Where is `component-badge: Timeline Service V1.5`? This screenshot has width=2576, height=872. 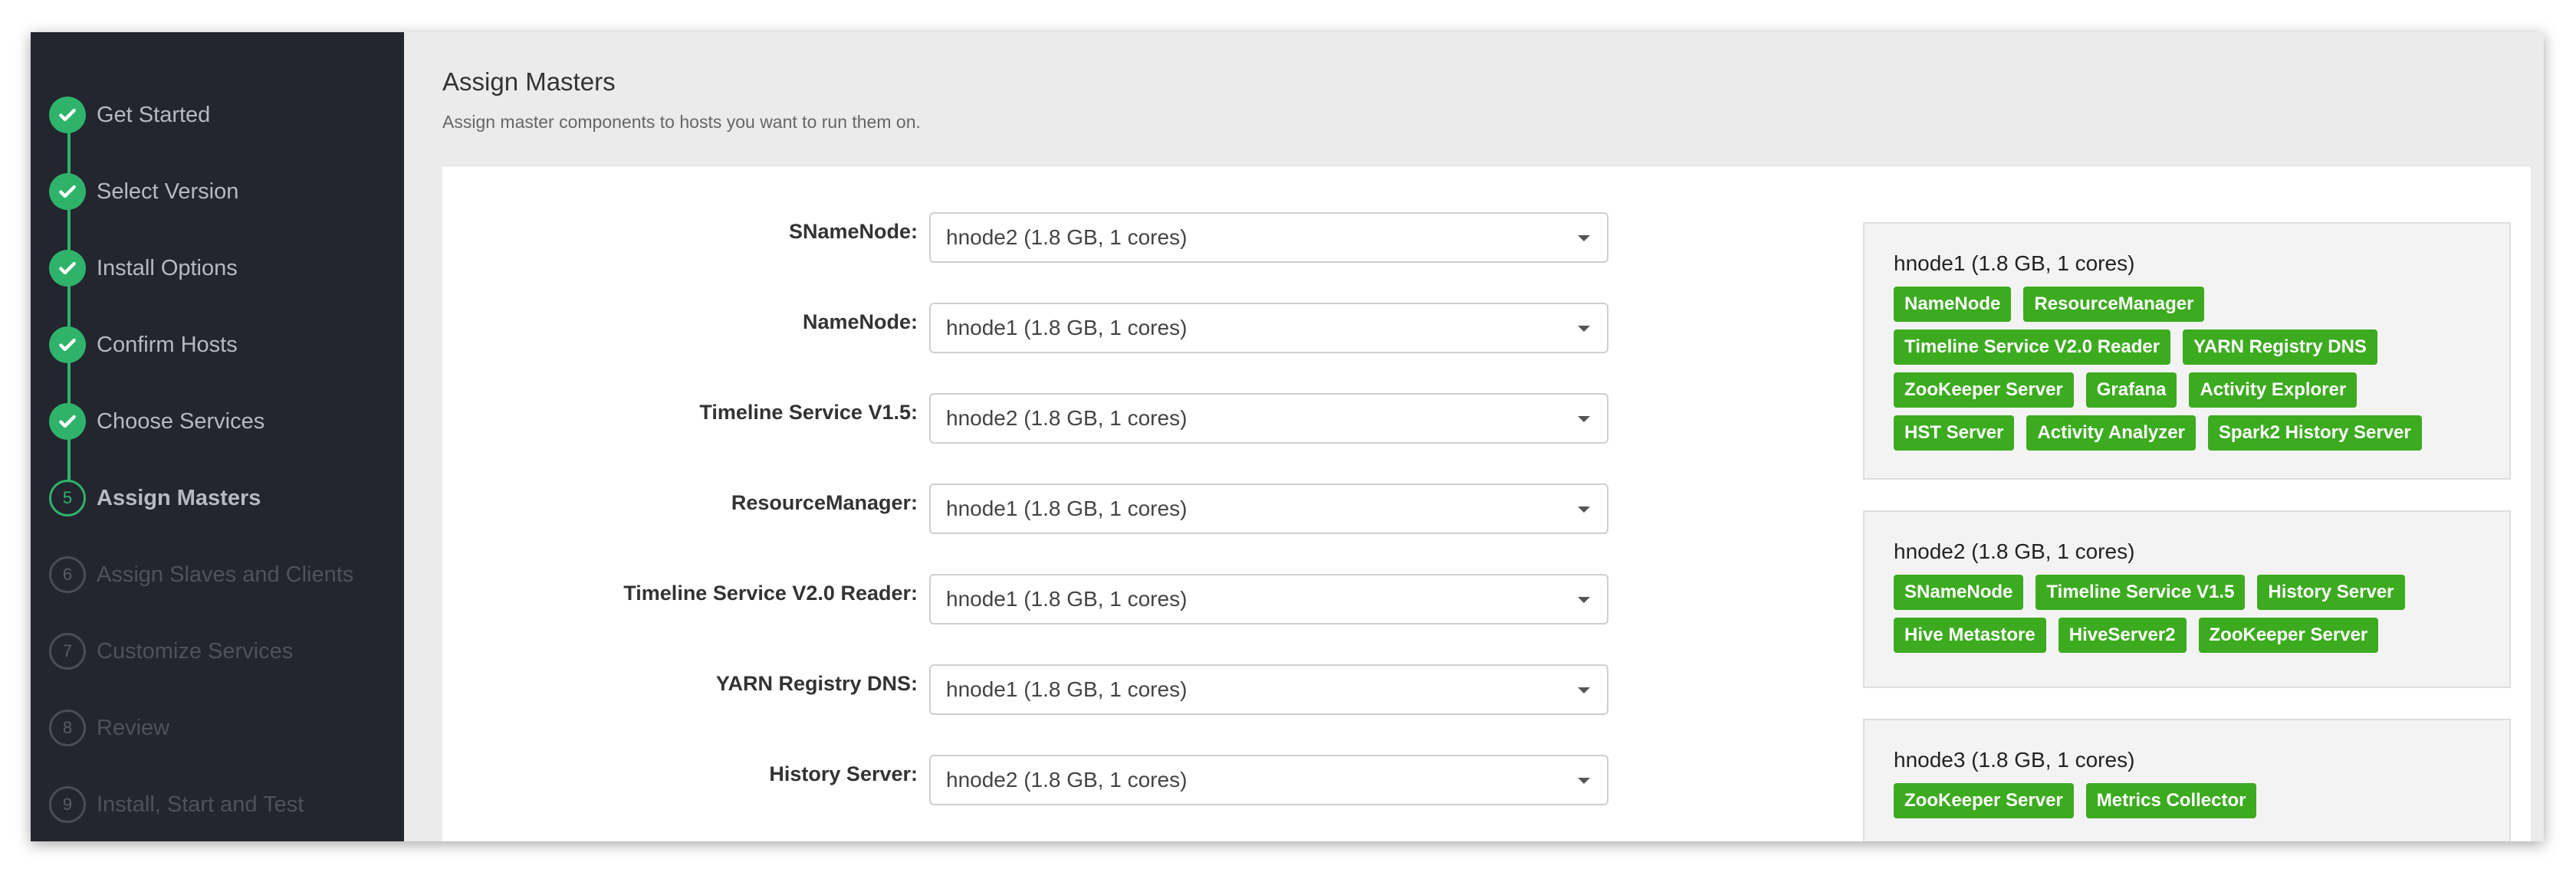 component-badge: Timeline Service V1.5 is located at coordinates (2141, 592).